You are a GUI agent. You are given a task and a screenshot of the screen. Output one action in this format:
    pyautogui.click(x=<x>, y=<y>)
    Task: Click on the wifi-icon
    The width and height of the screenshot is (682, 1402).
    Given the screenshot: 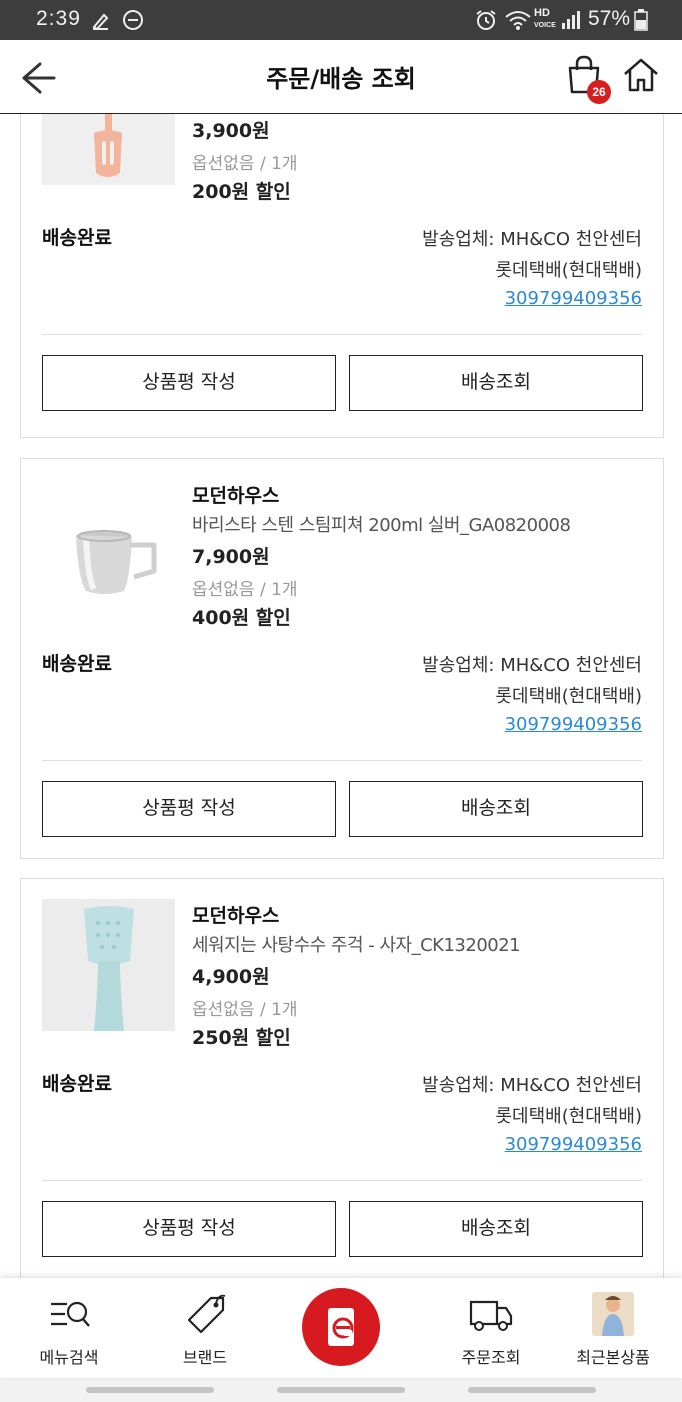 What is the action you would take?
    pyautogui.click(x=518, y=22)
    